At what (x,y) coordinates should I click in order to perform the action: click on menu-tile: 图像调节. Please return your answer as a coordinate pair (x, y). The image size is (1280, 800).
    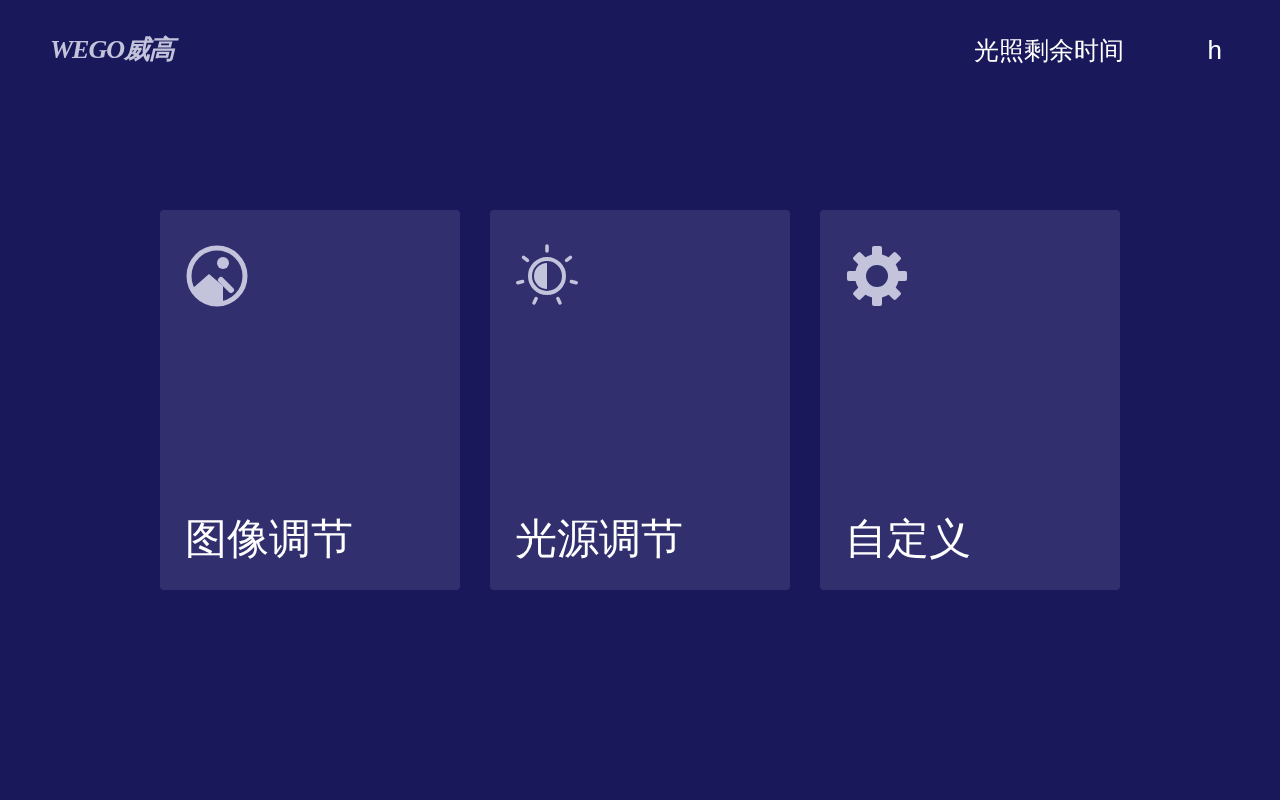
    Looking at the image, I should click on (310, 400).